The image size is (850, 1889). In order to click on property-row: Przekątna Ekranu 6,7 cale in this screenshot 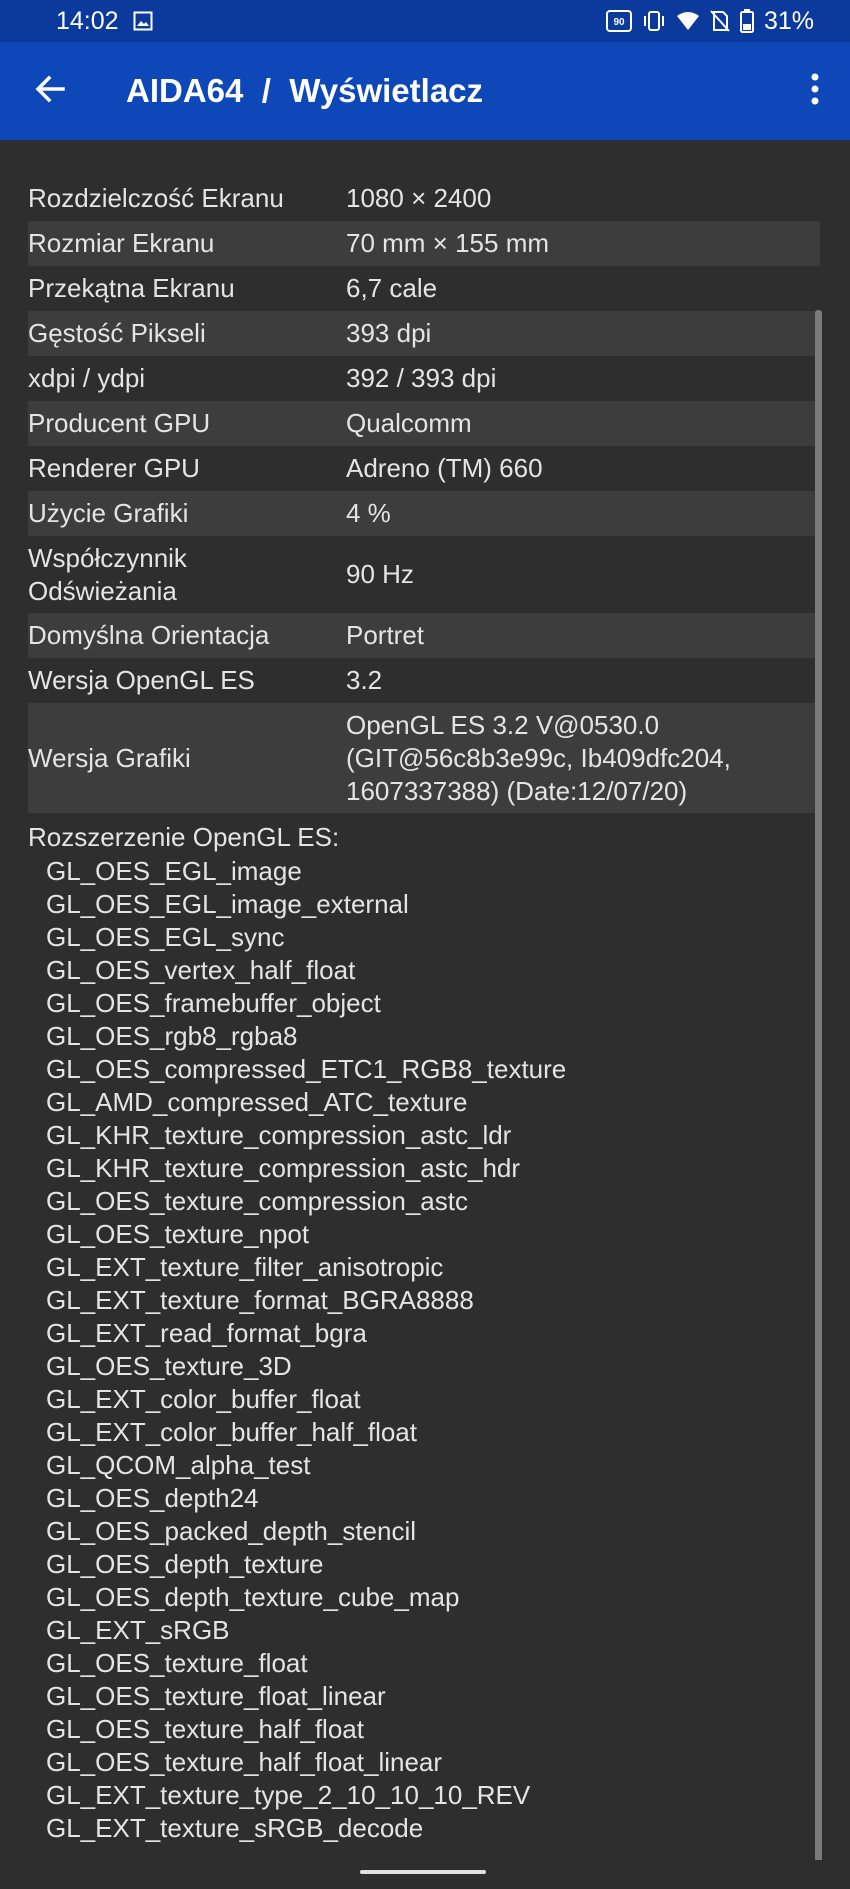, I will do `click(424, 288)`.